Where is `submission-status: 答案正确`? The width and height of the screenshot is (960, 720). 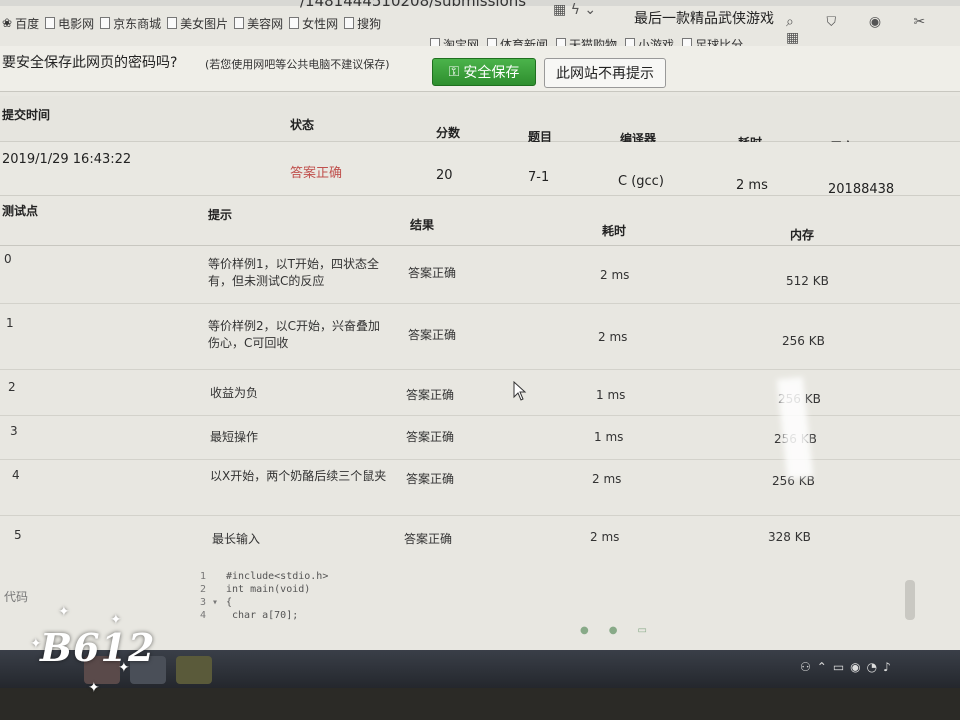 submission-status: 答案正确 is located at coordinates (316, 171).